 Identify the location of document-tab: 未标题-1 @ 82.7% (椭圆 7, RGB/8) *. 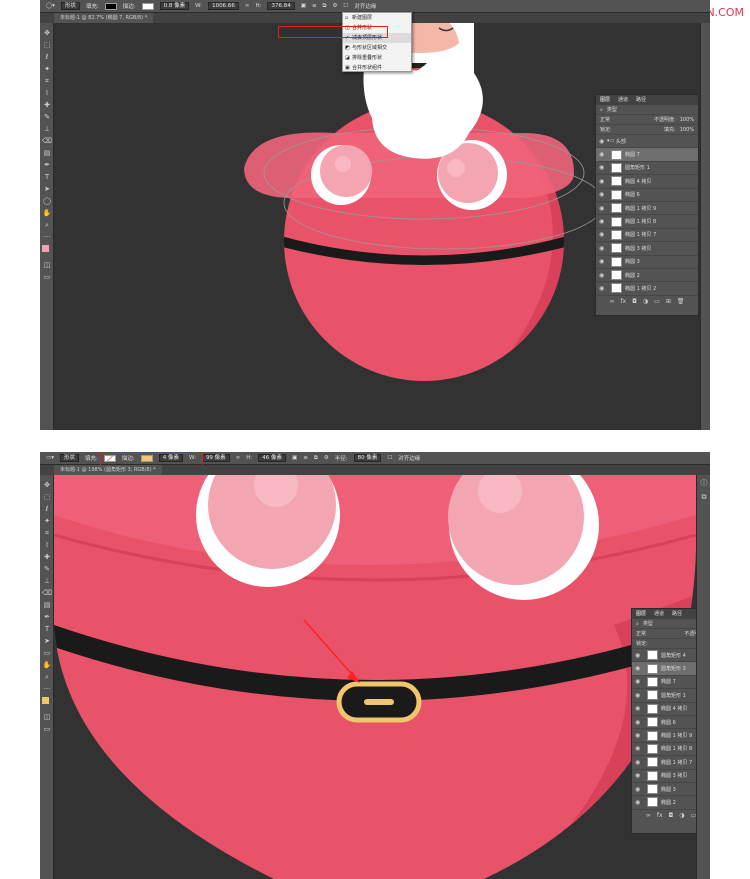
(104, 18).